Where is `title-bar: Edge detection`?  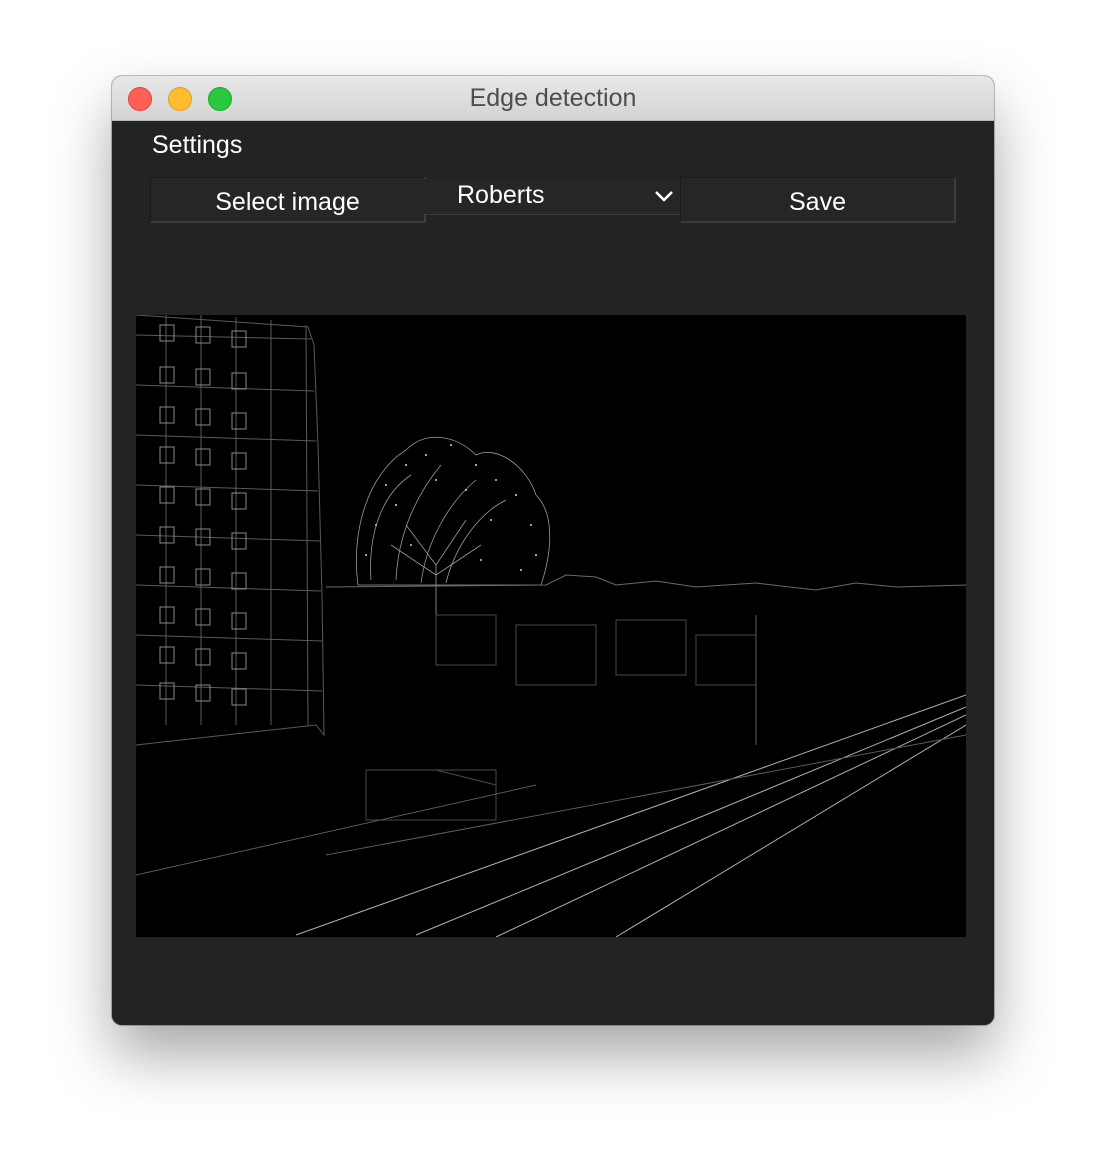
title-bar: Edge detection is located at coordinates (553, 98).